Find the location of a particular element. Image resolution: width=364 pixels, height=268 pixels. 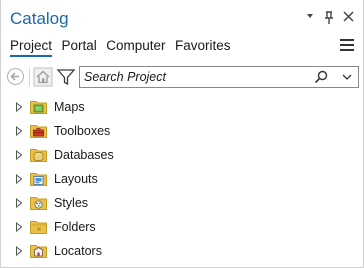

tree-item-label: Locators is located at coordinates (78, 251).